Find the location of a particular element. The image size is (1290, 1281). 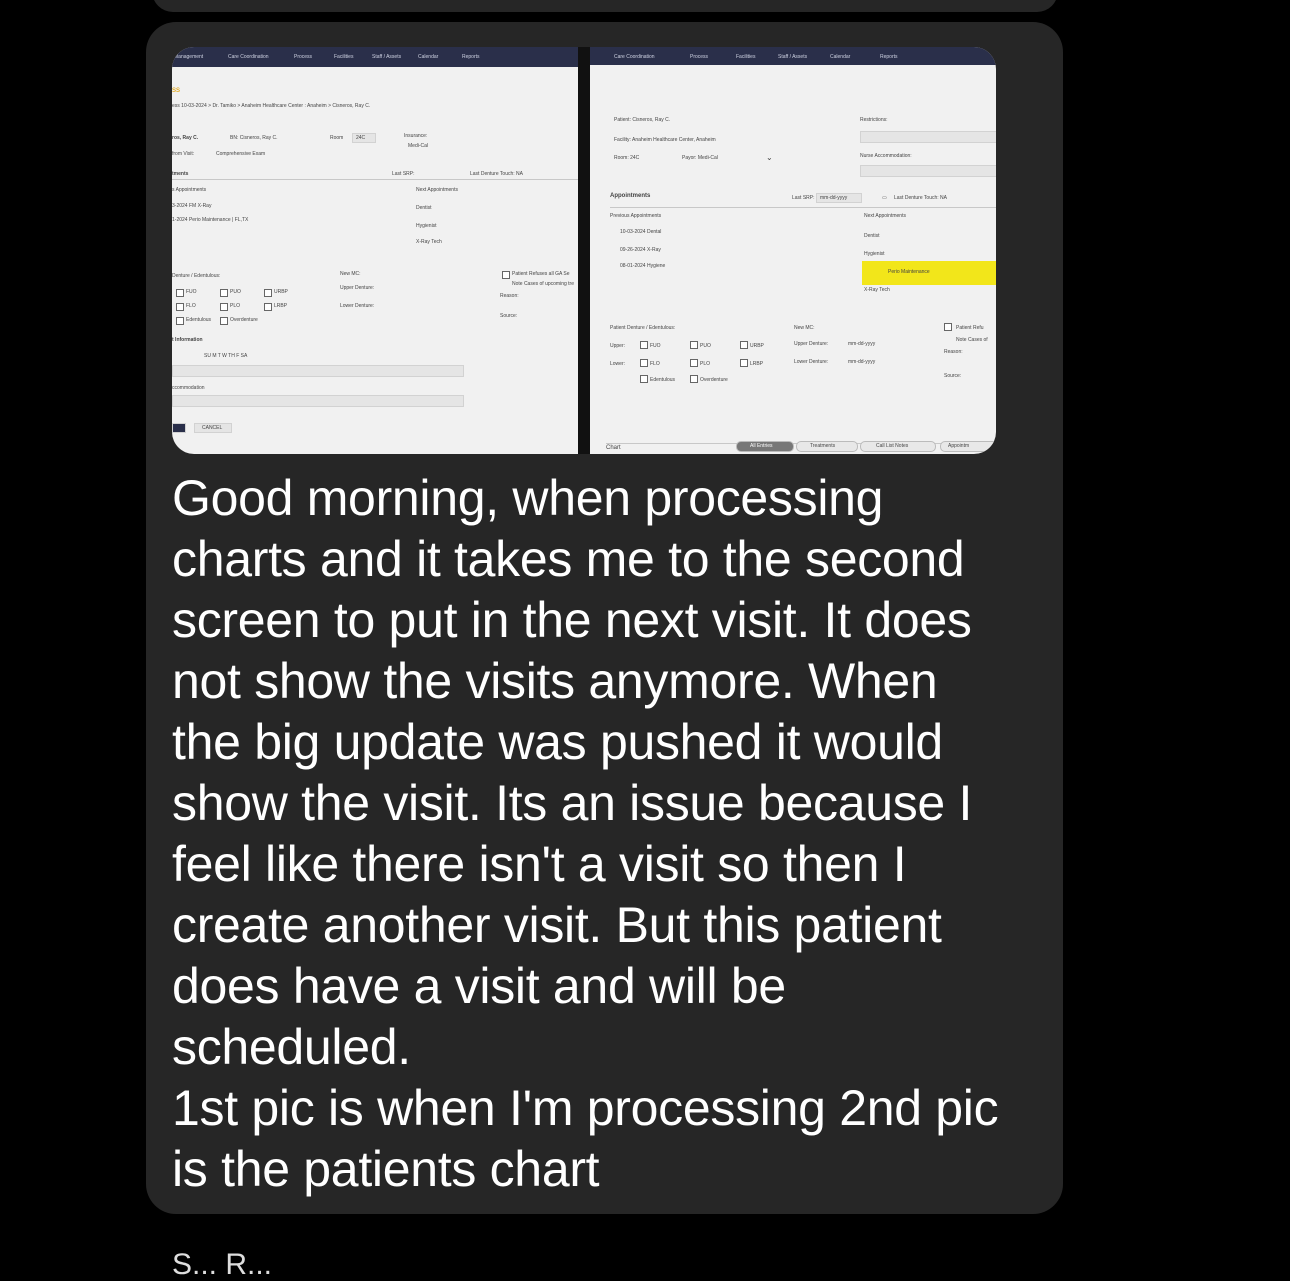

checkbox-label: Overdenture is located at coordinates (244, 320).